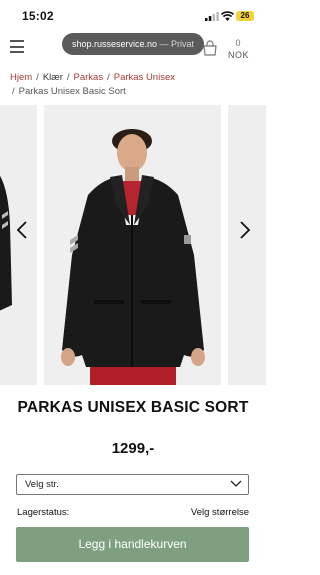  I want to click on breadcrumb-link: Parkas, so click(89, 77).